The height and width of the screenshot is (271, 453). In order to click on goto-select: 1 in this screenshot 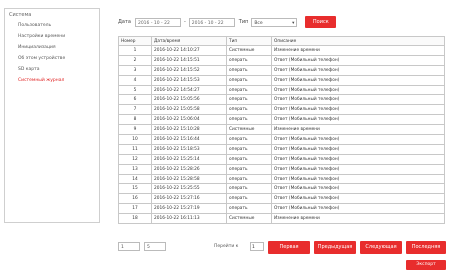, I will do `click(257, 246)`.